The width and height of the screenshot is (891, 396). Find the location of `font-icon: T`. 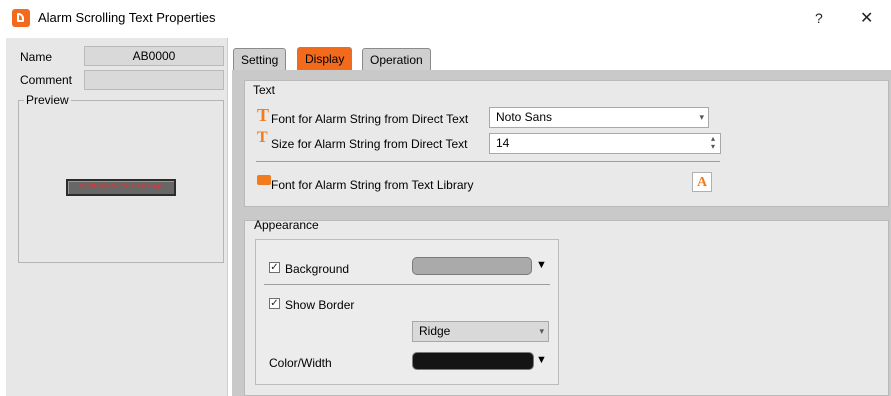

font-icon: T is located at coordinates (263, 115).